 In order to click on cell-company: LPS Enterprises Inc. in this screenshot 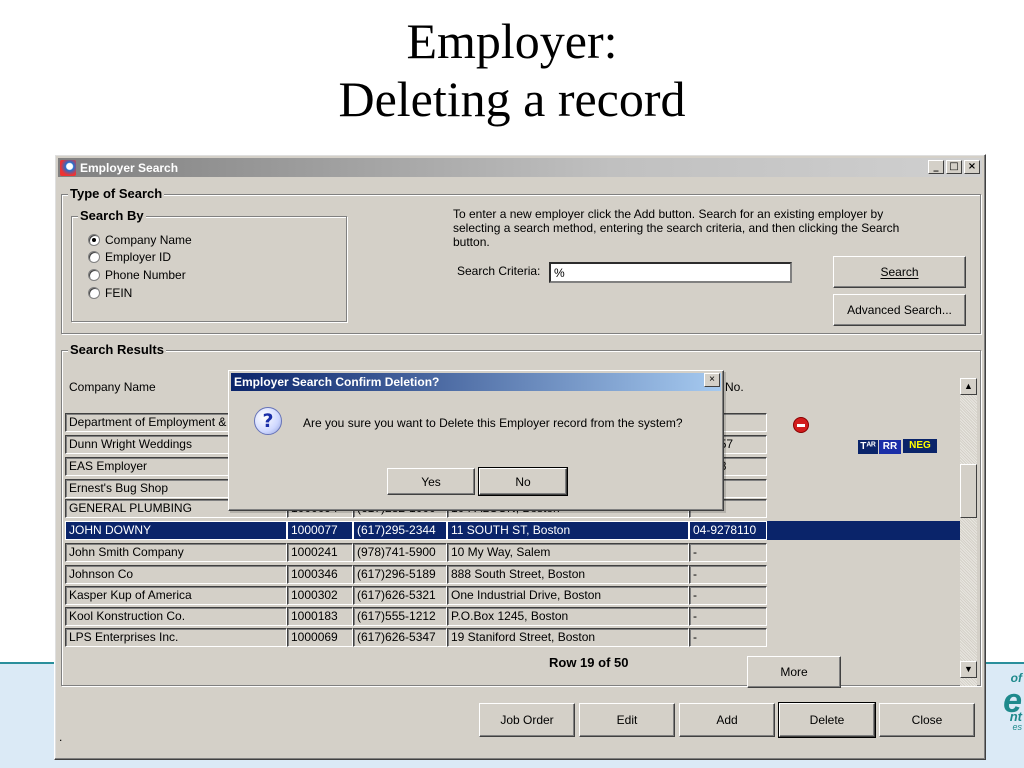, I will do `click(176, 637)`.